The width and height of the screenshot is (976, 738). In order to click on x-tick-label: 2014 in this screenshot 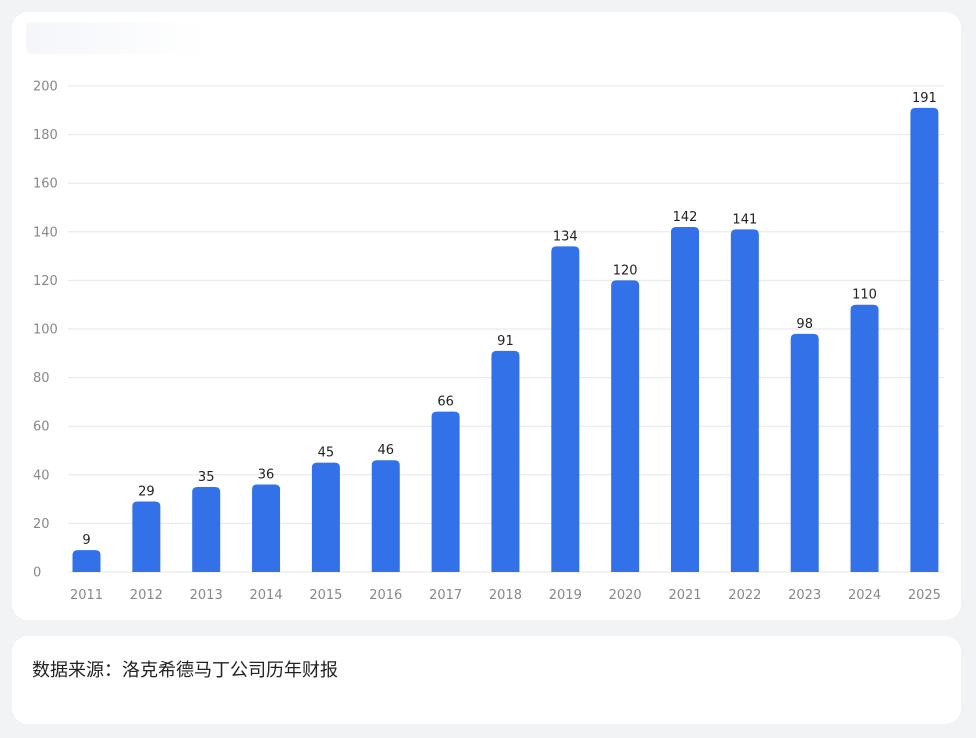, I will do `click(266, 595)`.